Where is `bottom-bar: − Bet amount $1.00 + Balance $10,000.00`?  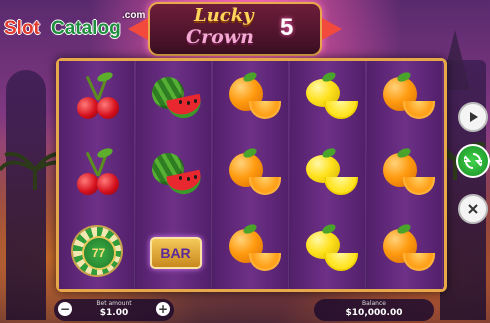 bottom-bar: − Bet amount $1.00 + Balance $10,000.00 is located at coordinates (245, 309).